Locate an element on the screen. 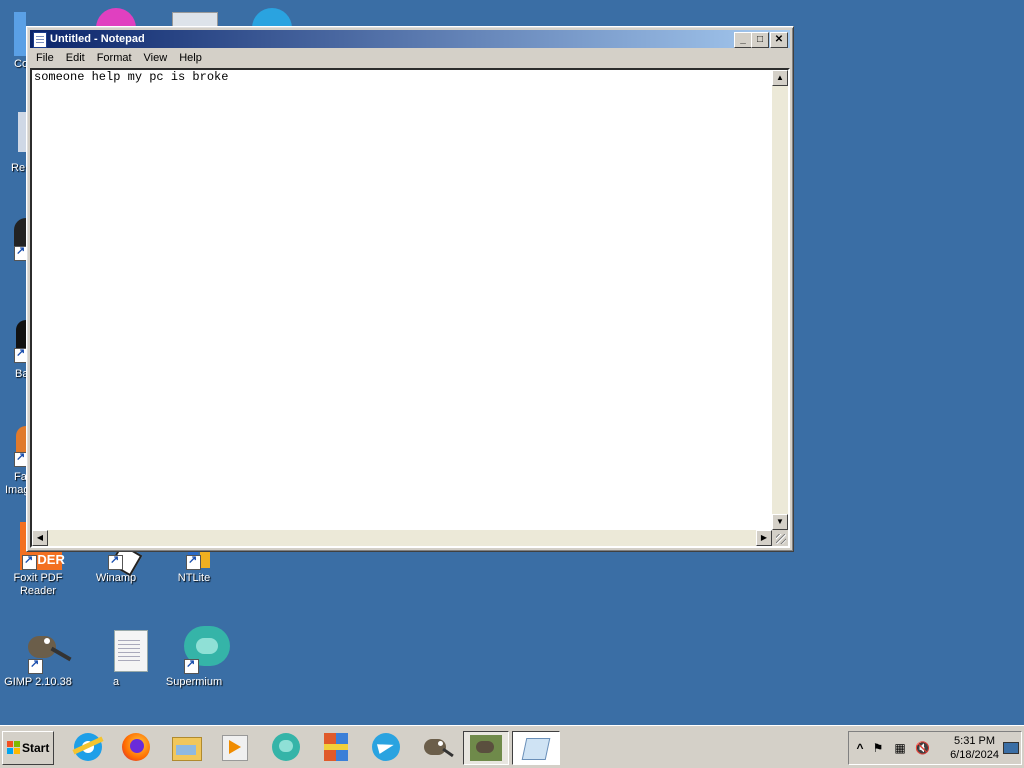 The height and width of the screenshot is (768, 1024). winrar-icon is located at coordinates (336, 747).